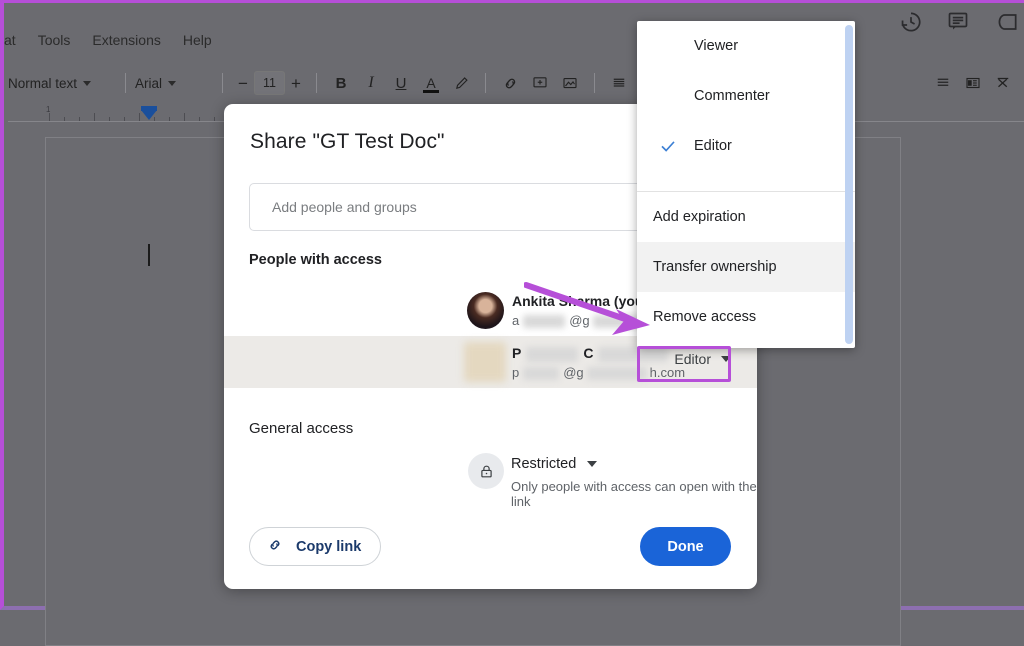 This screenshot has width=1024, height=646. Describe the element at coordinates (588, 353) in the screenshot. I see `person-name-initial: C` at that location.